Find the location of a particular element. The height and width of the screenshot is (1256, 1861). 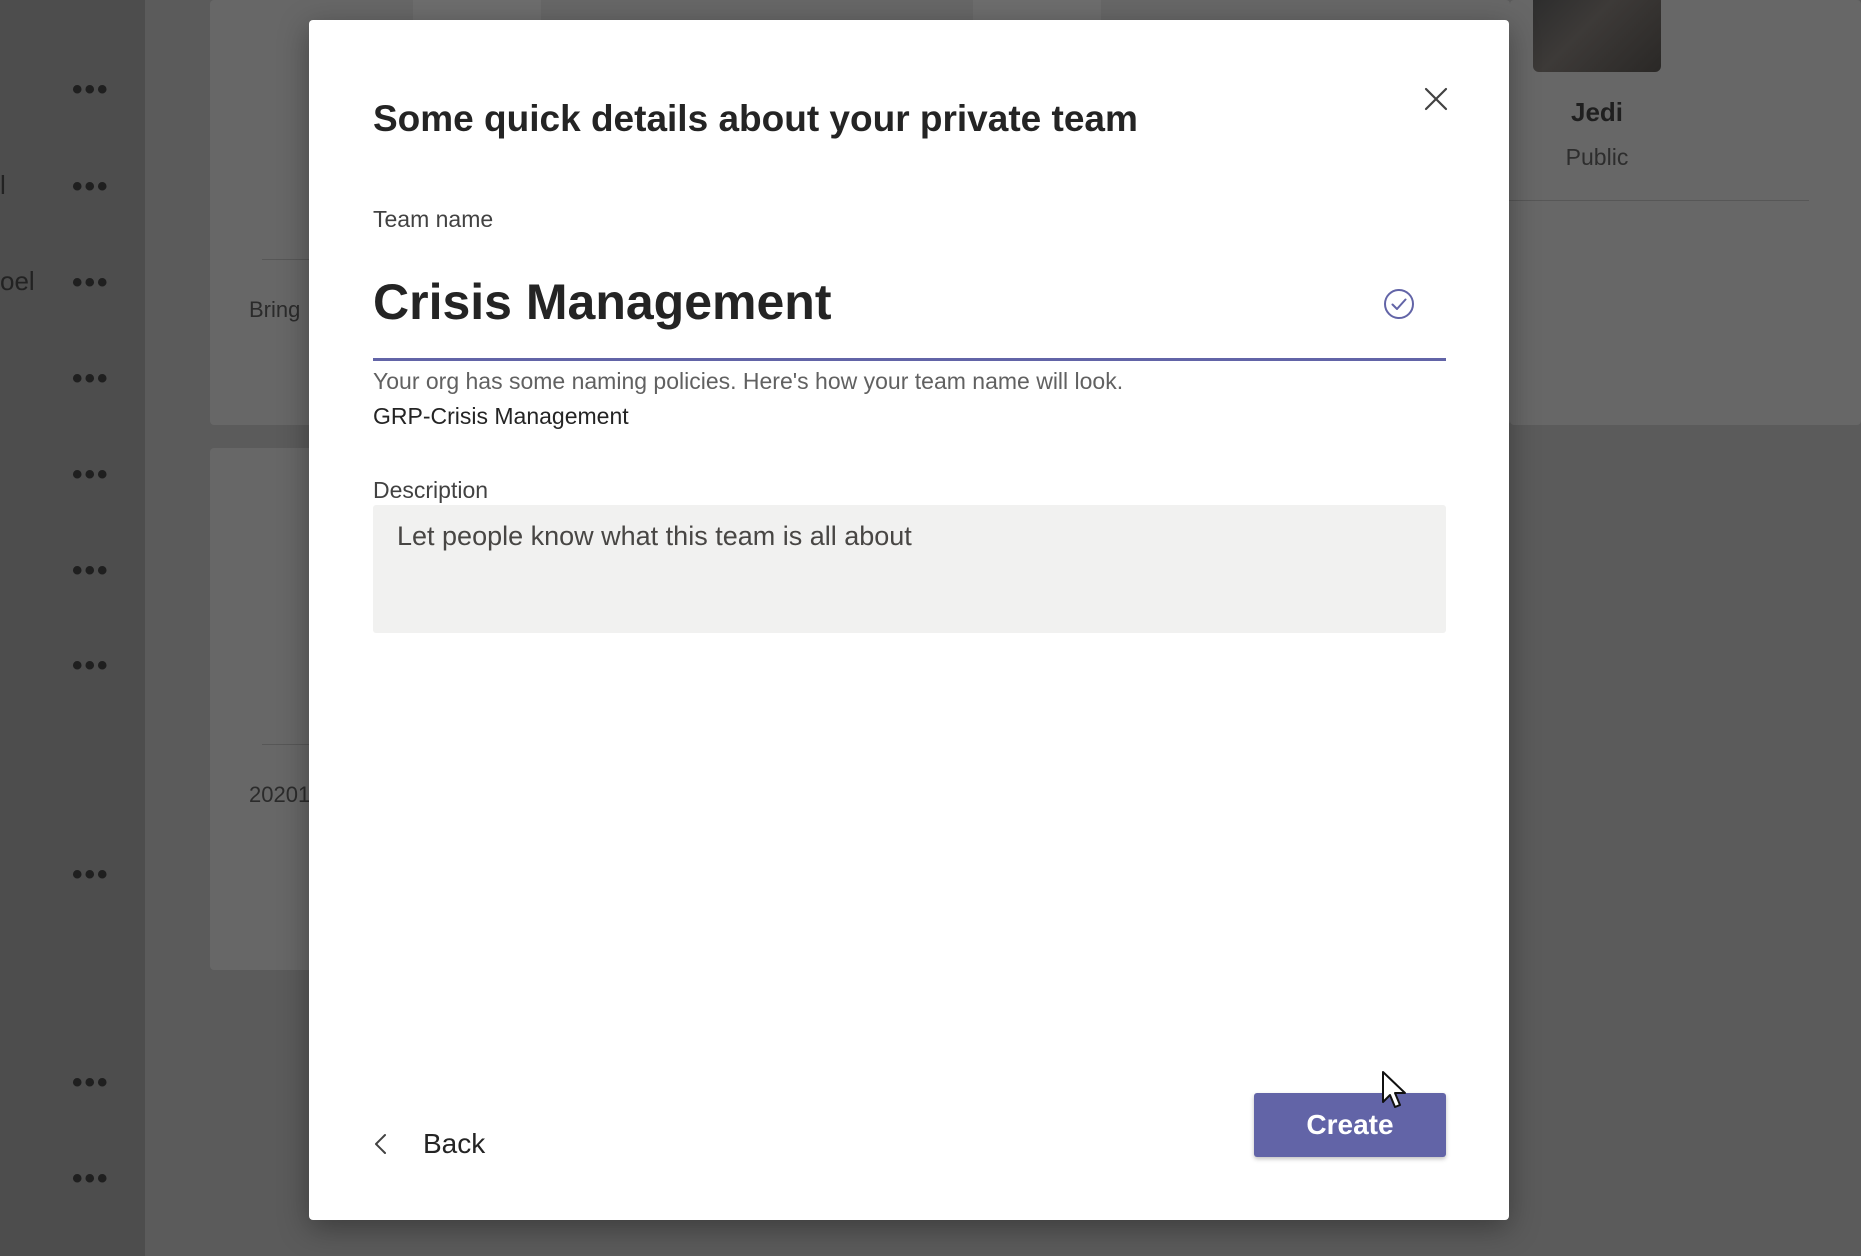

team-name-jedi: Jedi is located at coordinates (1597, 112).